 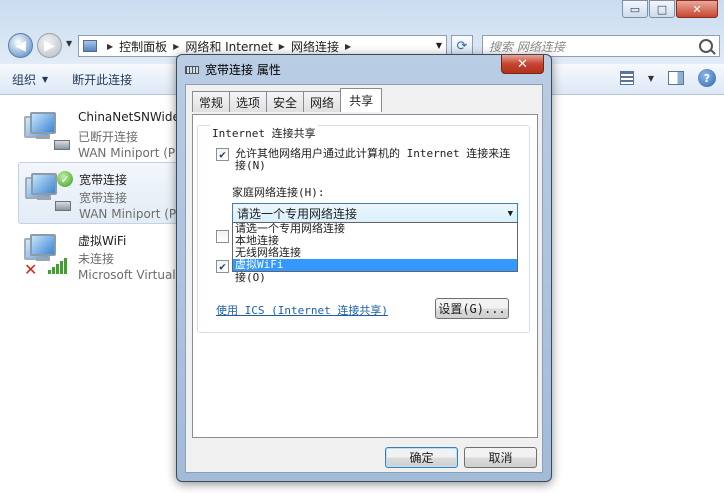 I want to click on command-bar-right: ▼ ?, so click(x=667, y=78).